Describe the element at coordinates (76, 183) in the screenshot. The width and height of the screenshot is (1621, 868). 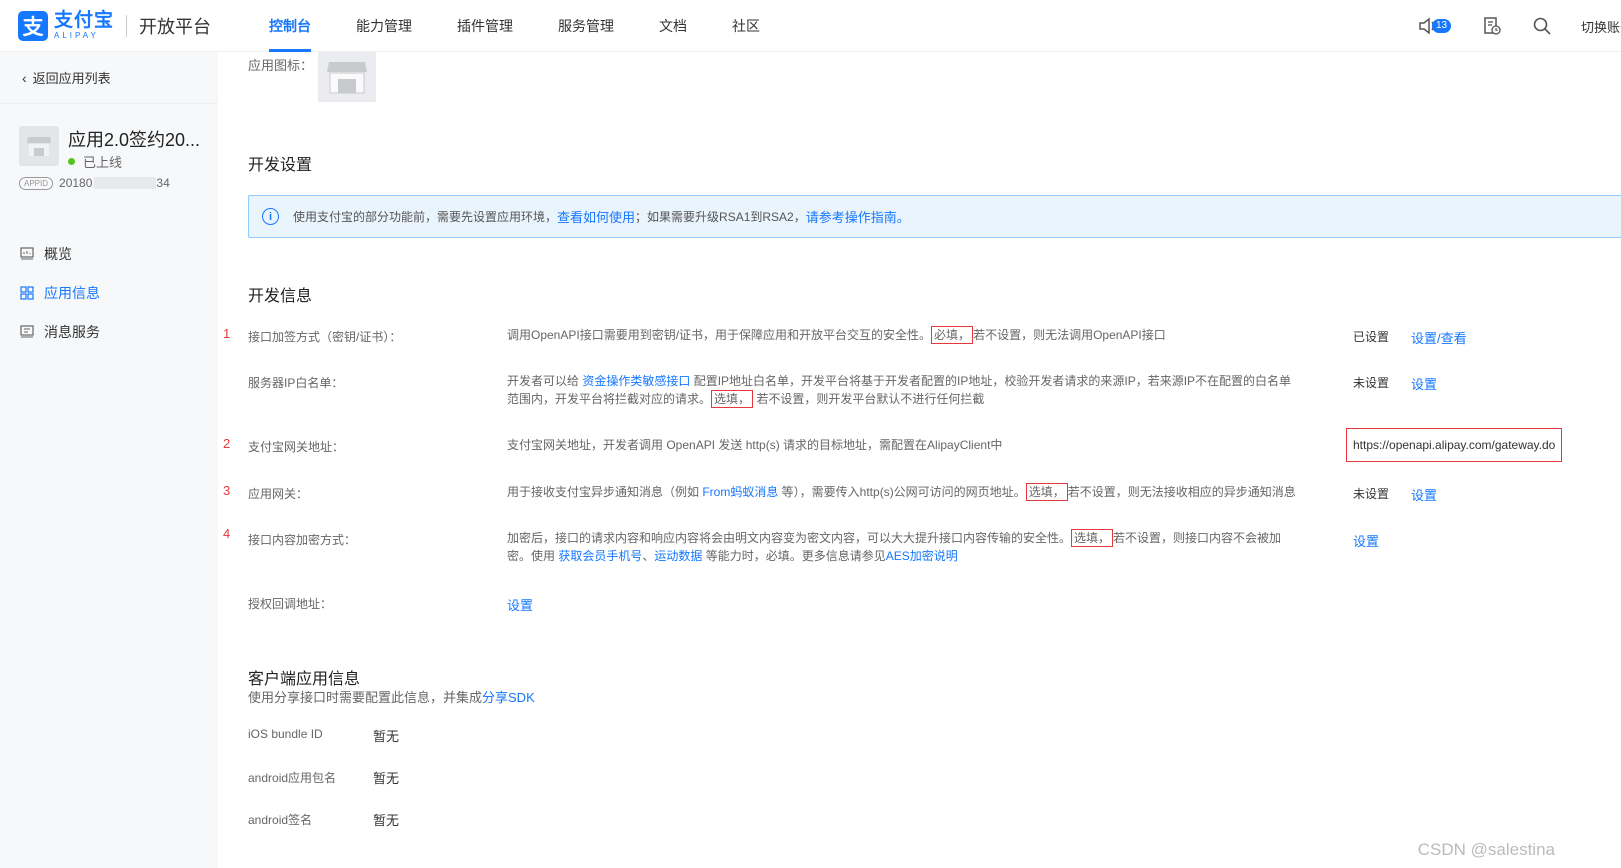
I see `appid-prefix: 20180` at that location.